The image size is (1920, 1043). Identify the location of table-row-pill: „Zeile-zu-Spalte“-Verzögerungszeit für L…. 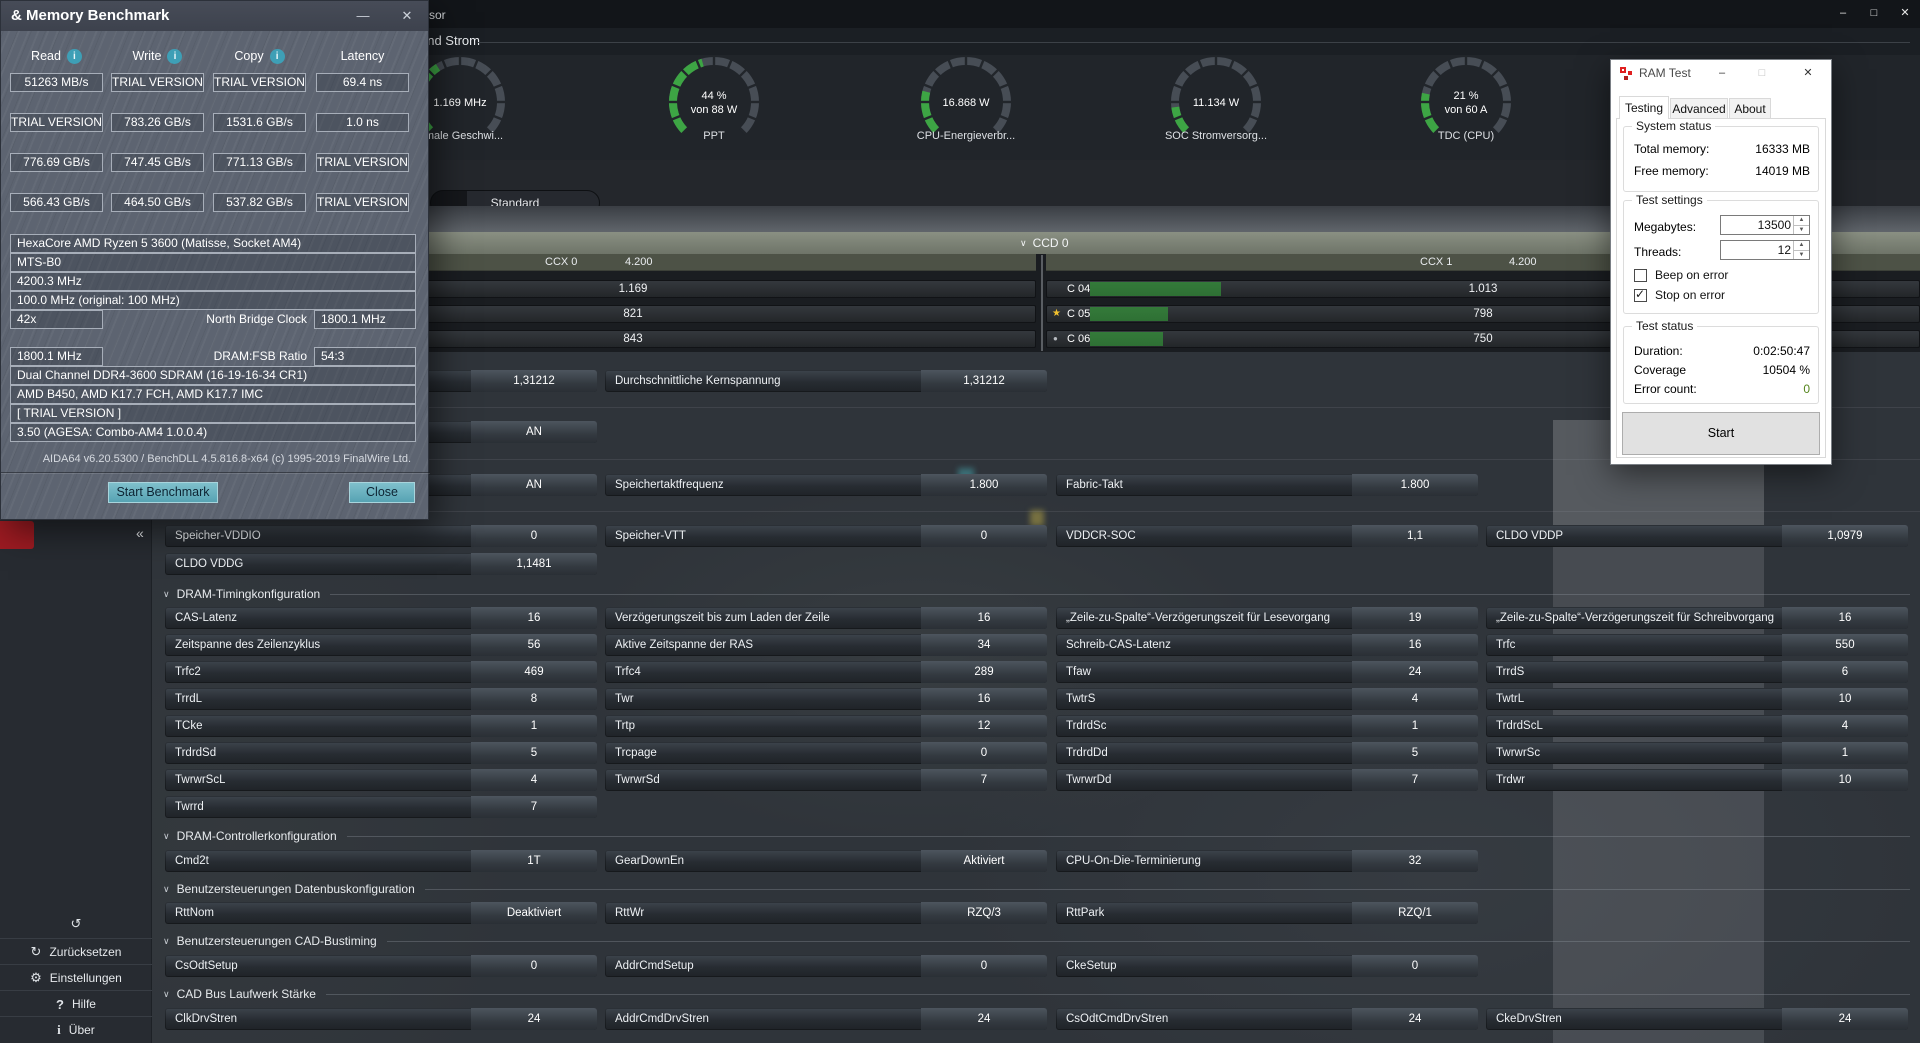
(1267, 618).